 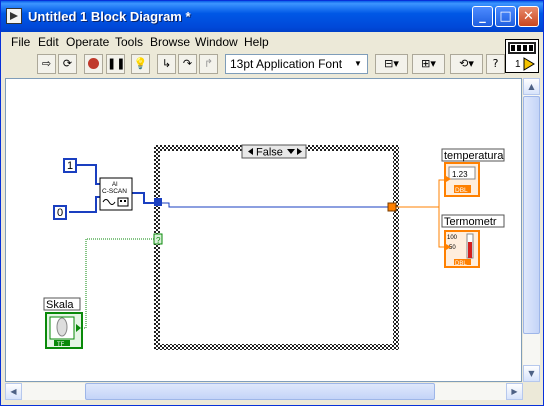 I want to click on title-bar: Untitled 1 Block Diagram * _ □ ✕, so click(x=272, y=16).